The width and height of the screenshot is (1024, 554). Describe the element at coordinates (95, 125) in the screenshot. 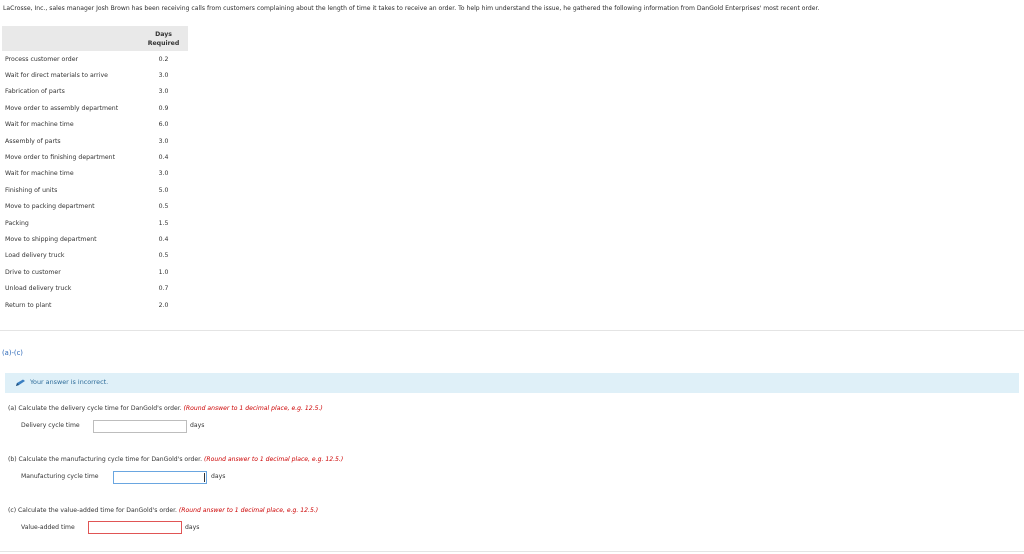

I see `table-row: Wait for machine time 6.0` at that location.